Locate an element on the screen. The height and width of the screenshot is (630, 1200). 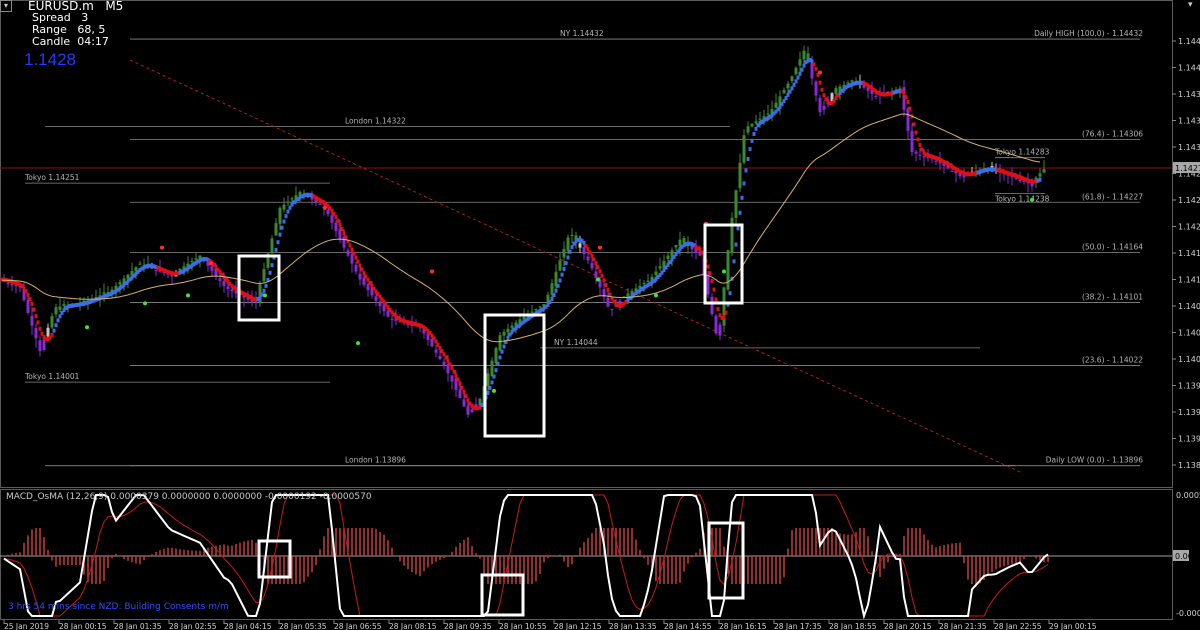
macd-axis-bottom: -0.0009 is located at coordinates (1188, 613).